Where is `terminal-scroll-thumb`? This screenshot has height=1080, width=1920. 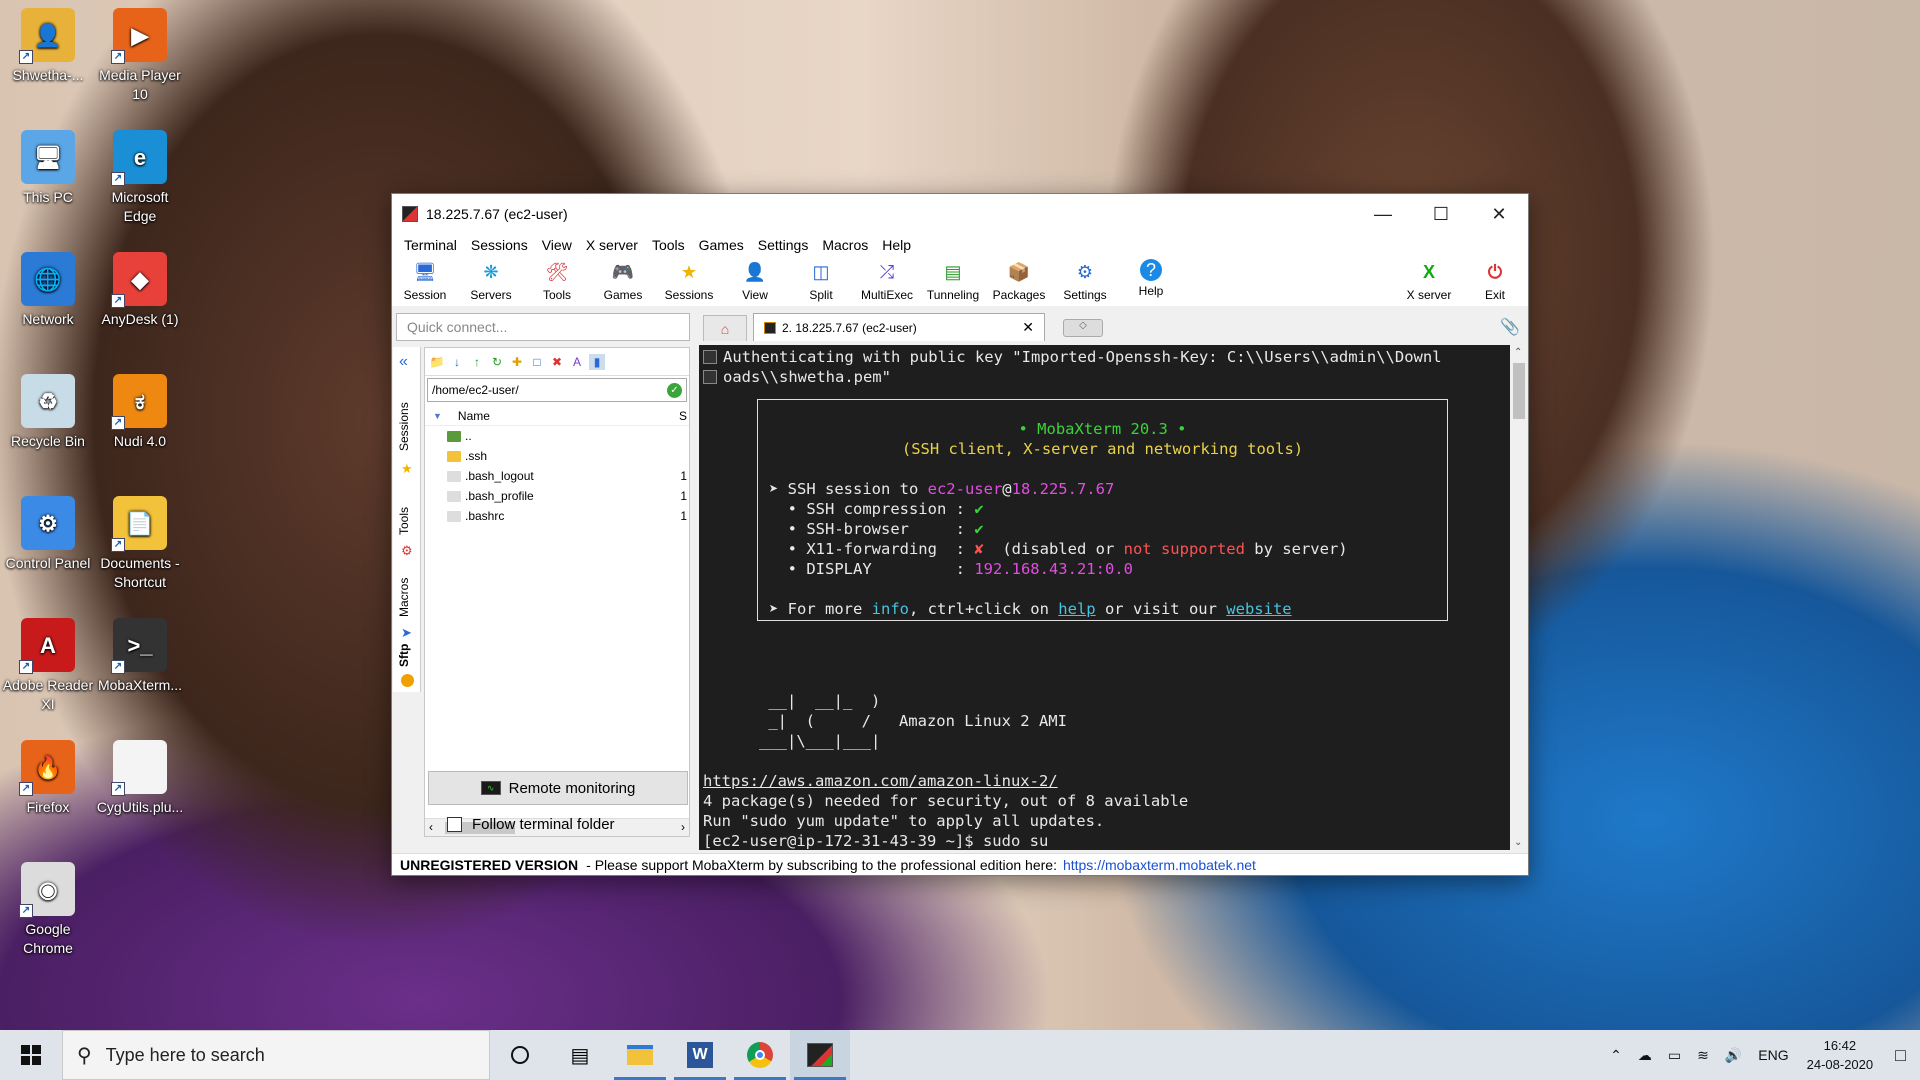
terminal-scroll-thumb is located at coordinates (1519, 391).